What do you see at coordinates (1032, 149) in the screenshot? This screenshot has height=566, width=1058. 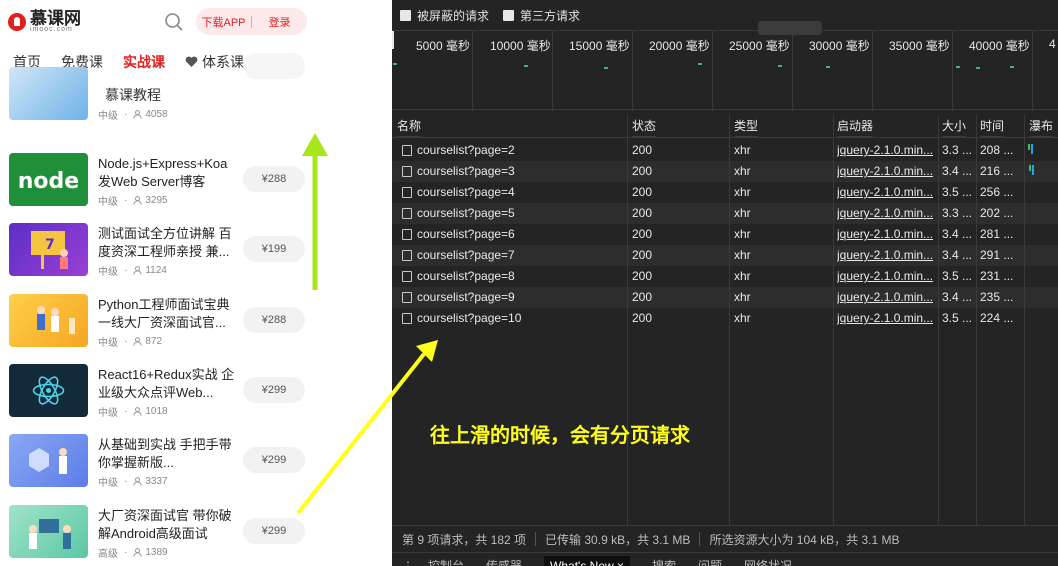 I see `waterfall-bar` at bounding box center [1032, 149].